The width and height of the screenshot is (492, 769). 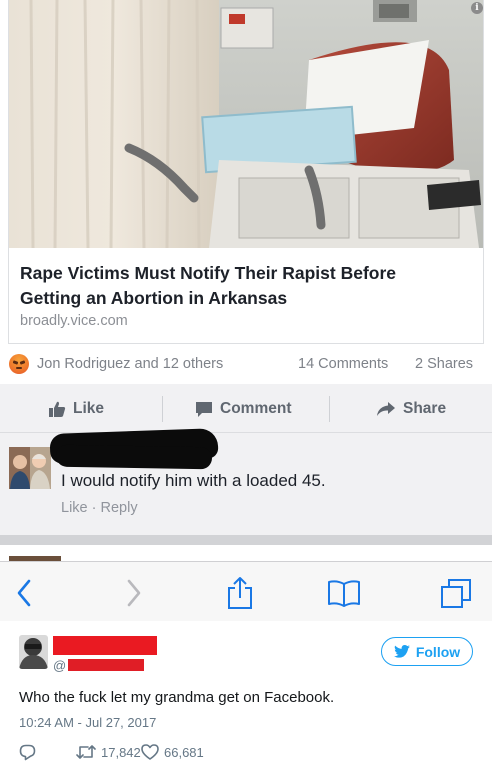 I want to click on share-arrow-icon, so click(x=386, y=409).